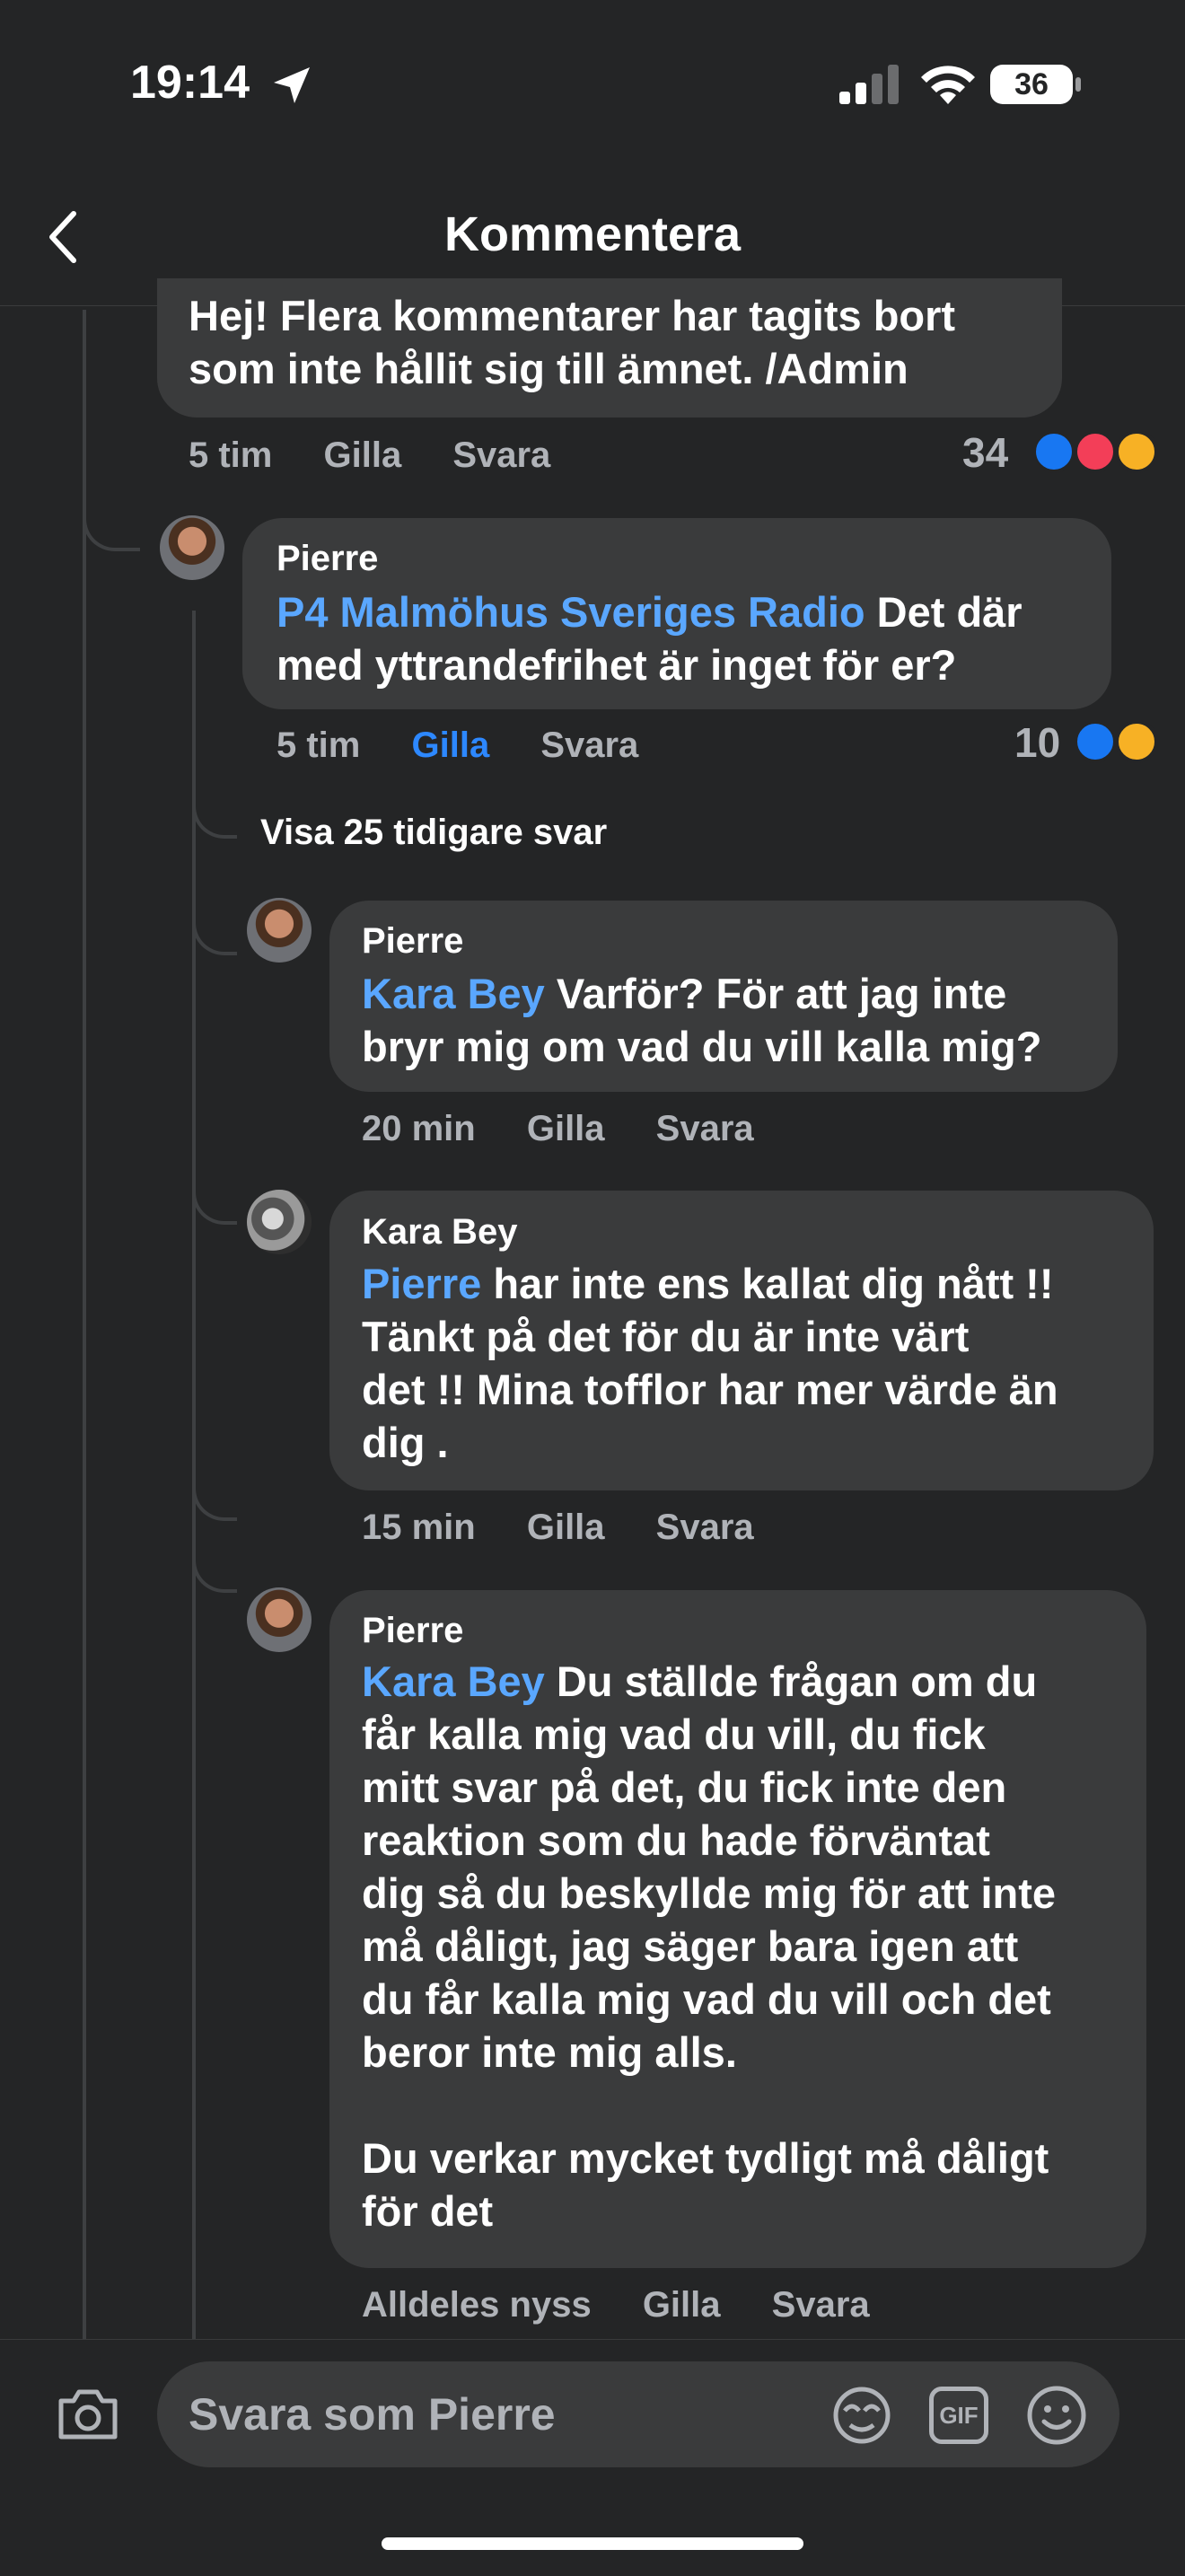  I want to click on reply-input-placeholder: Svara som Pierre, so click(372, 2414).